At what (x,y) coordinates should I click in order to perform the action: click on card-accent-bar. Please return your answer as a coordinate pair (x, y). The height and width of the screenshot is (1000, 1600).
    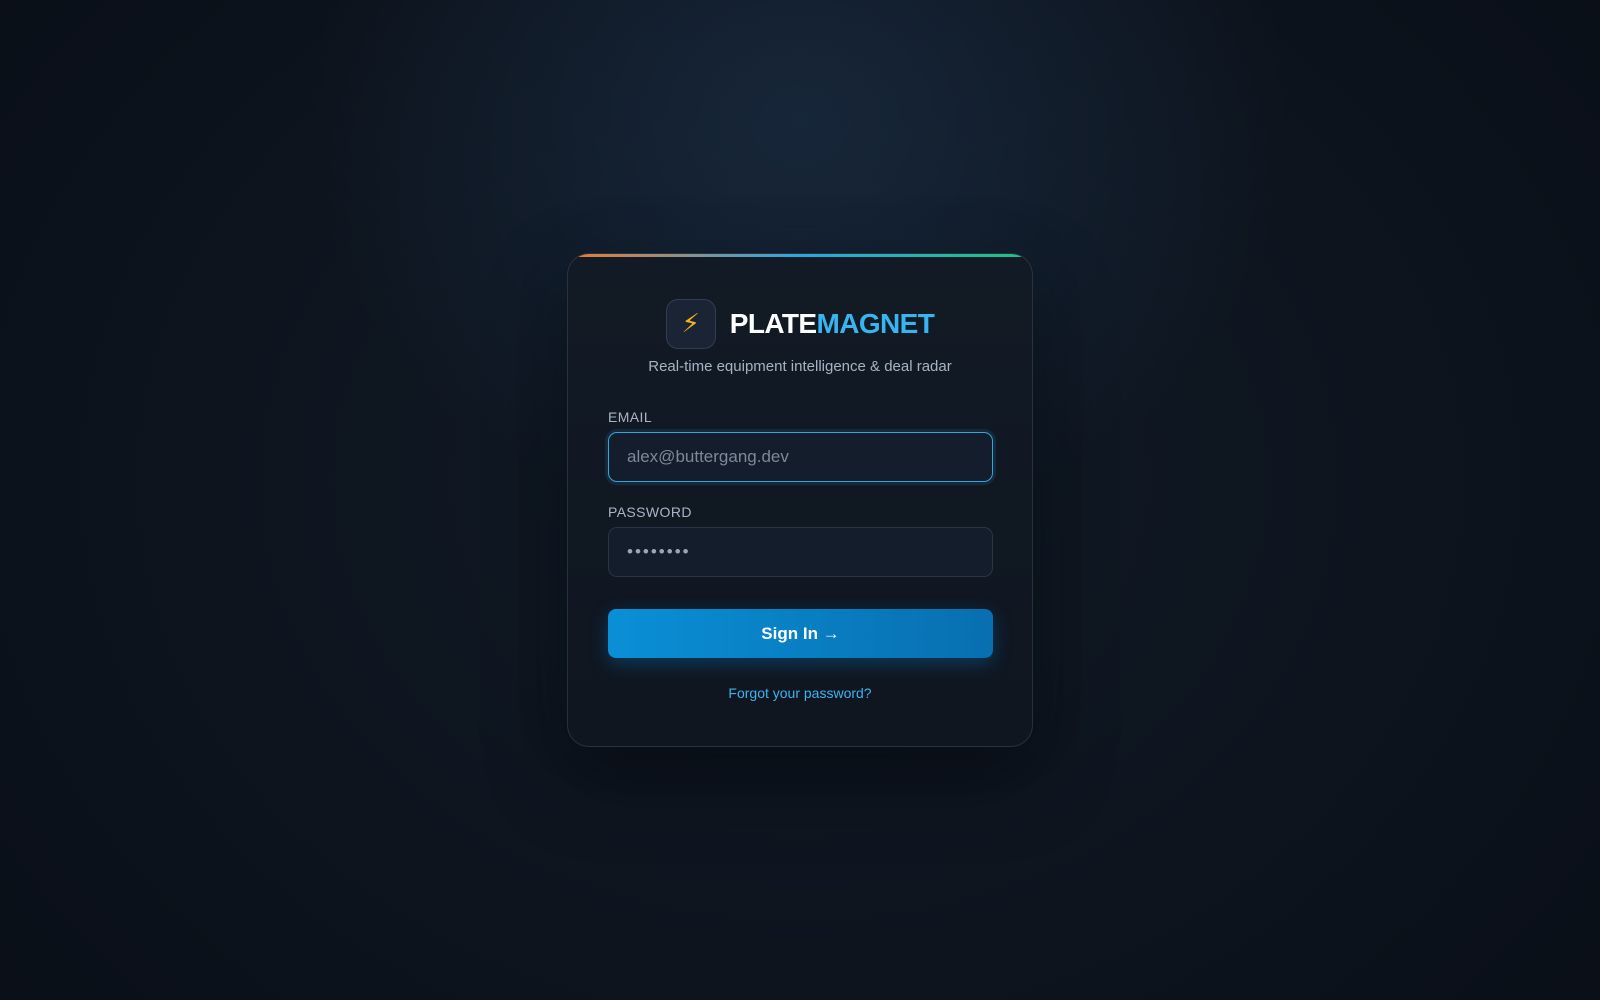
    Looking at the image, I should click on (800, 255).